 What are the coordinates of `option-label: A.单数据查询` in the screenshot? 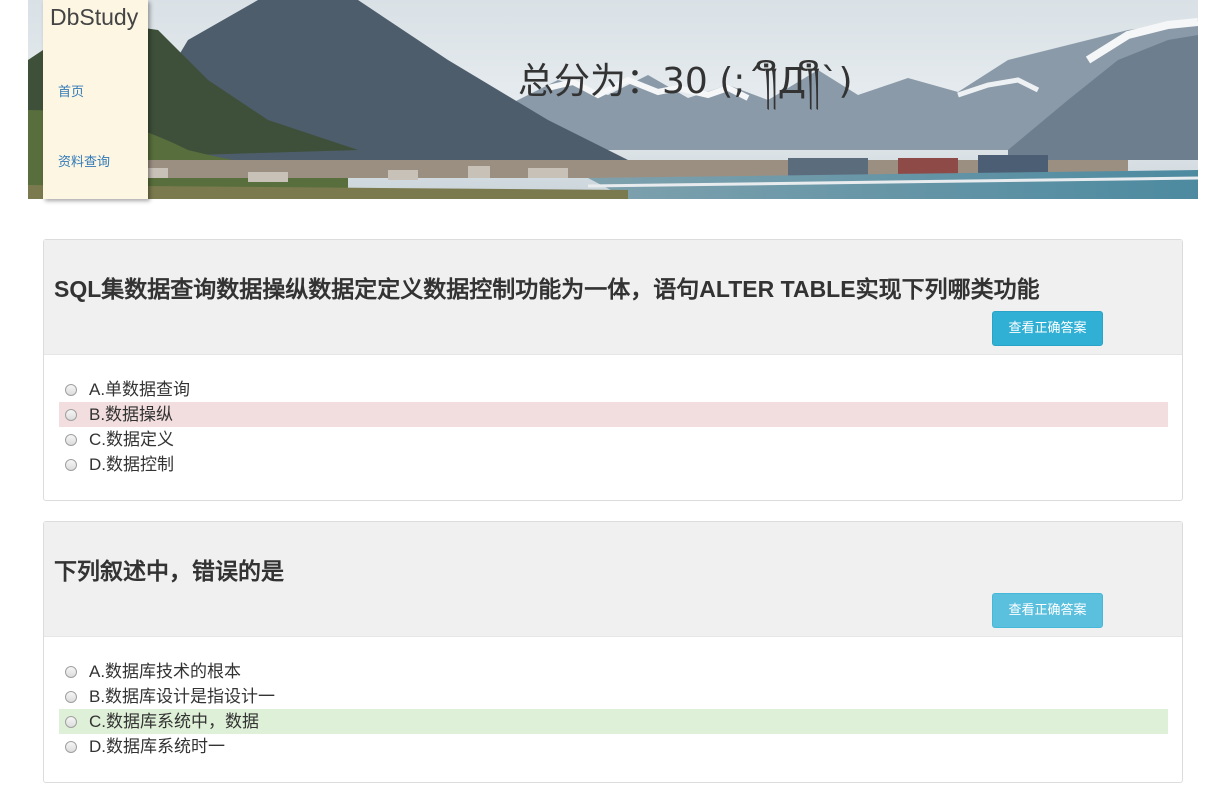 It's located at (140, 389).